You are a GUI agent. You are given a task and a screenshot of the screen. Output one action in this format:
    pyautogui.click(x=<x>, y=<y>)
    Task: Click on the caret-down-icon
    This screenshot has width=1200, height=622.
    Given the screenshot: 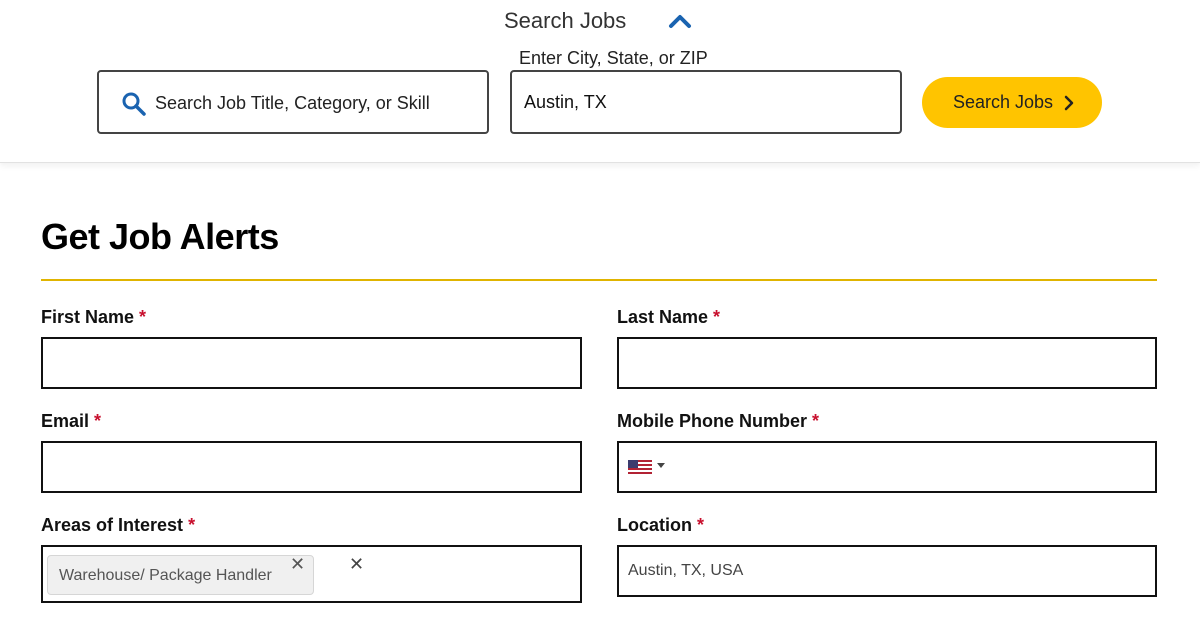 What is the action you would take?
    pyautogui.click(x=661, y=466)
    